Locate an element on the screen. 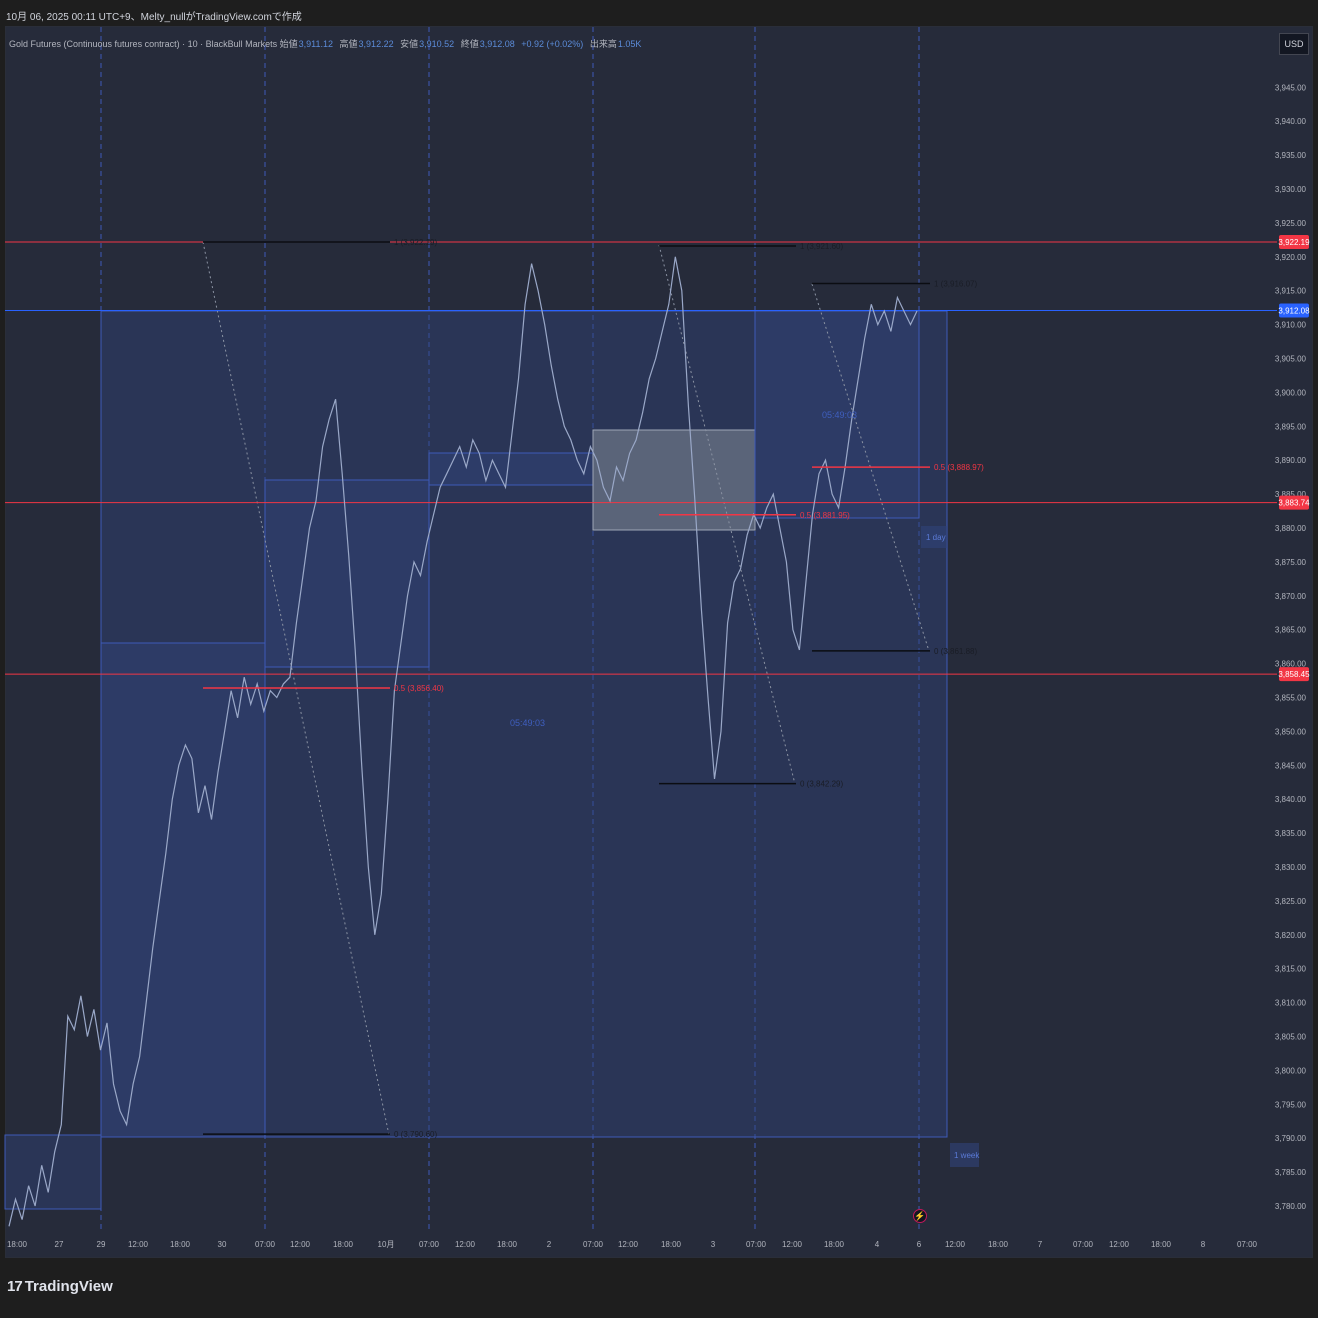 This screenshot has width=1318, height=1318. close-label: 終値 is located at coordinates (469, 44).